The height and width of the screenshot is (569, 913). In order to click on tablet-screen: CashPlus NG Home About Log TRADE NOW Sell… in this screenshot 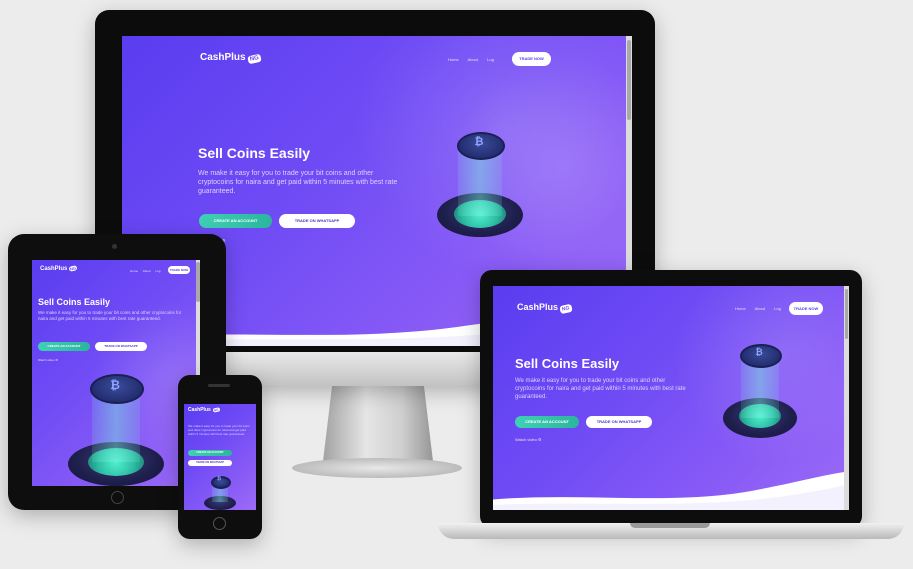, I will do `click(116, 373)`.